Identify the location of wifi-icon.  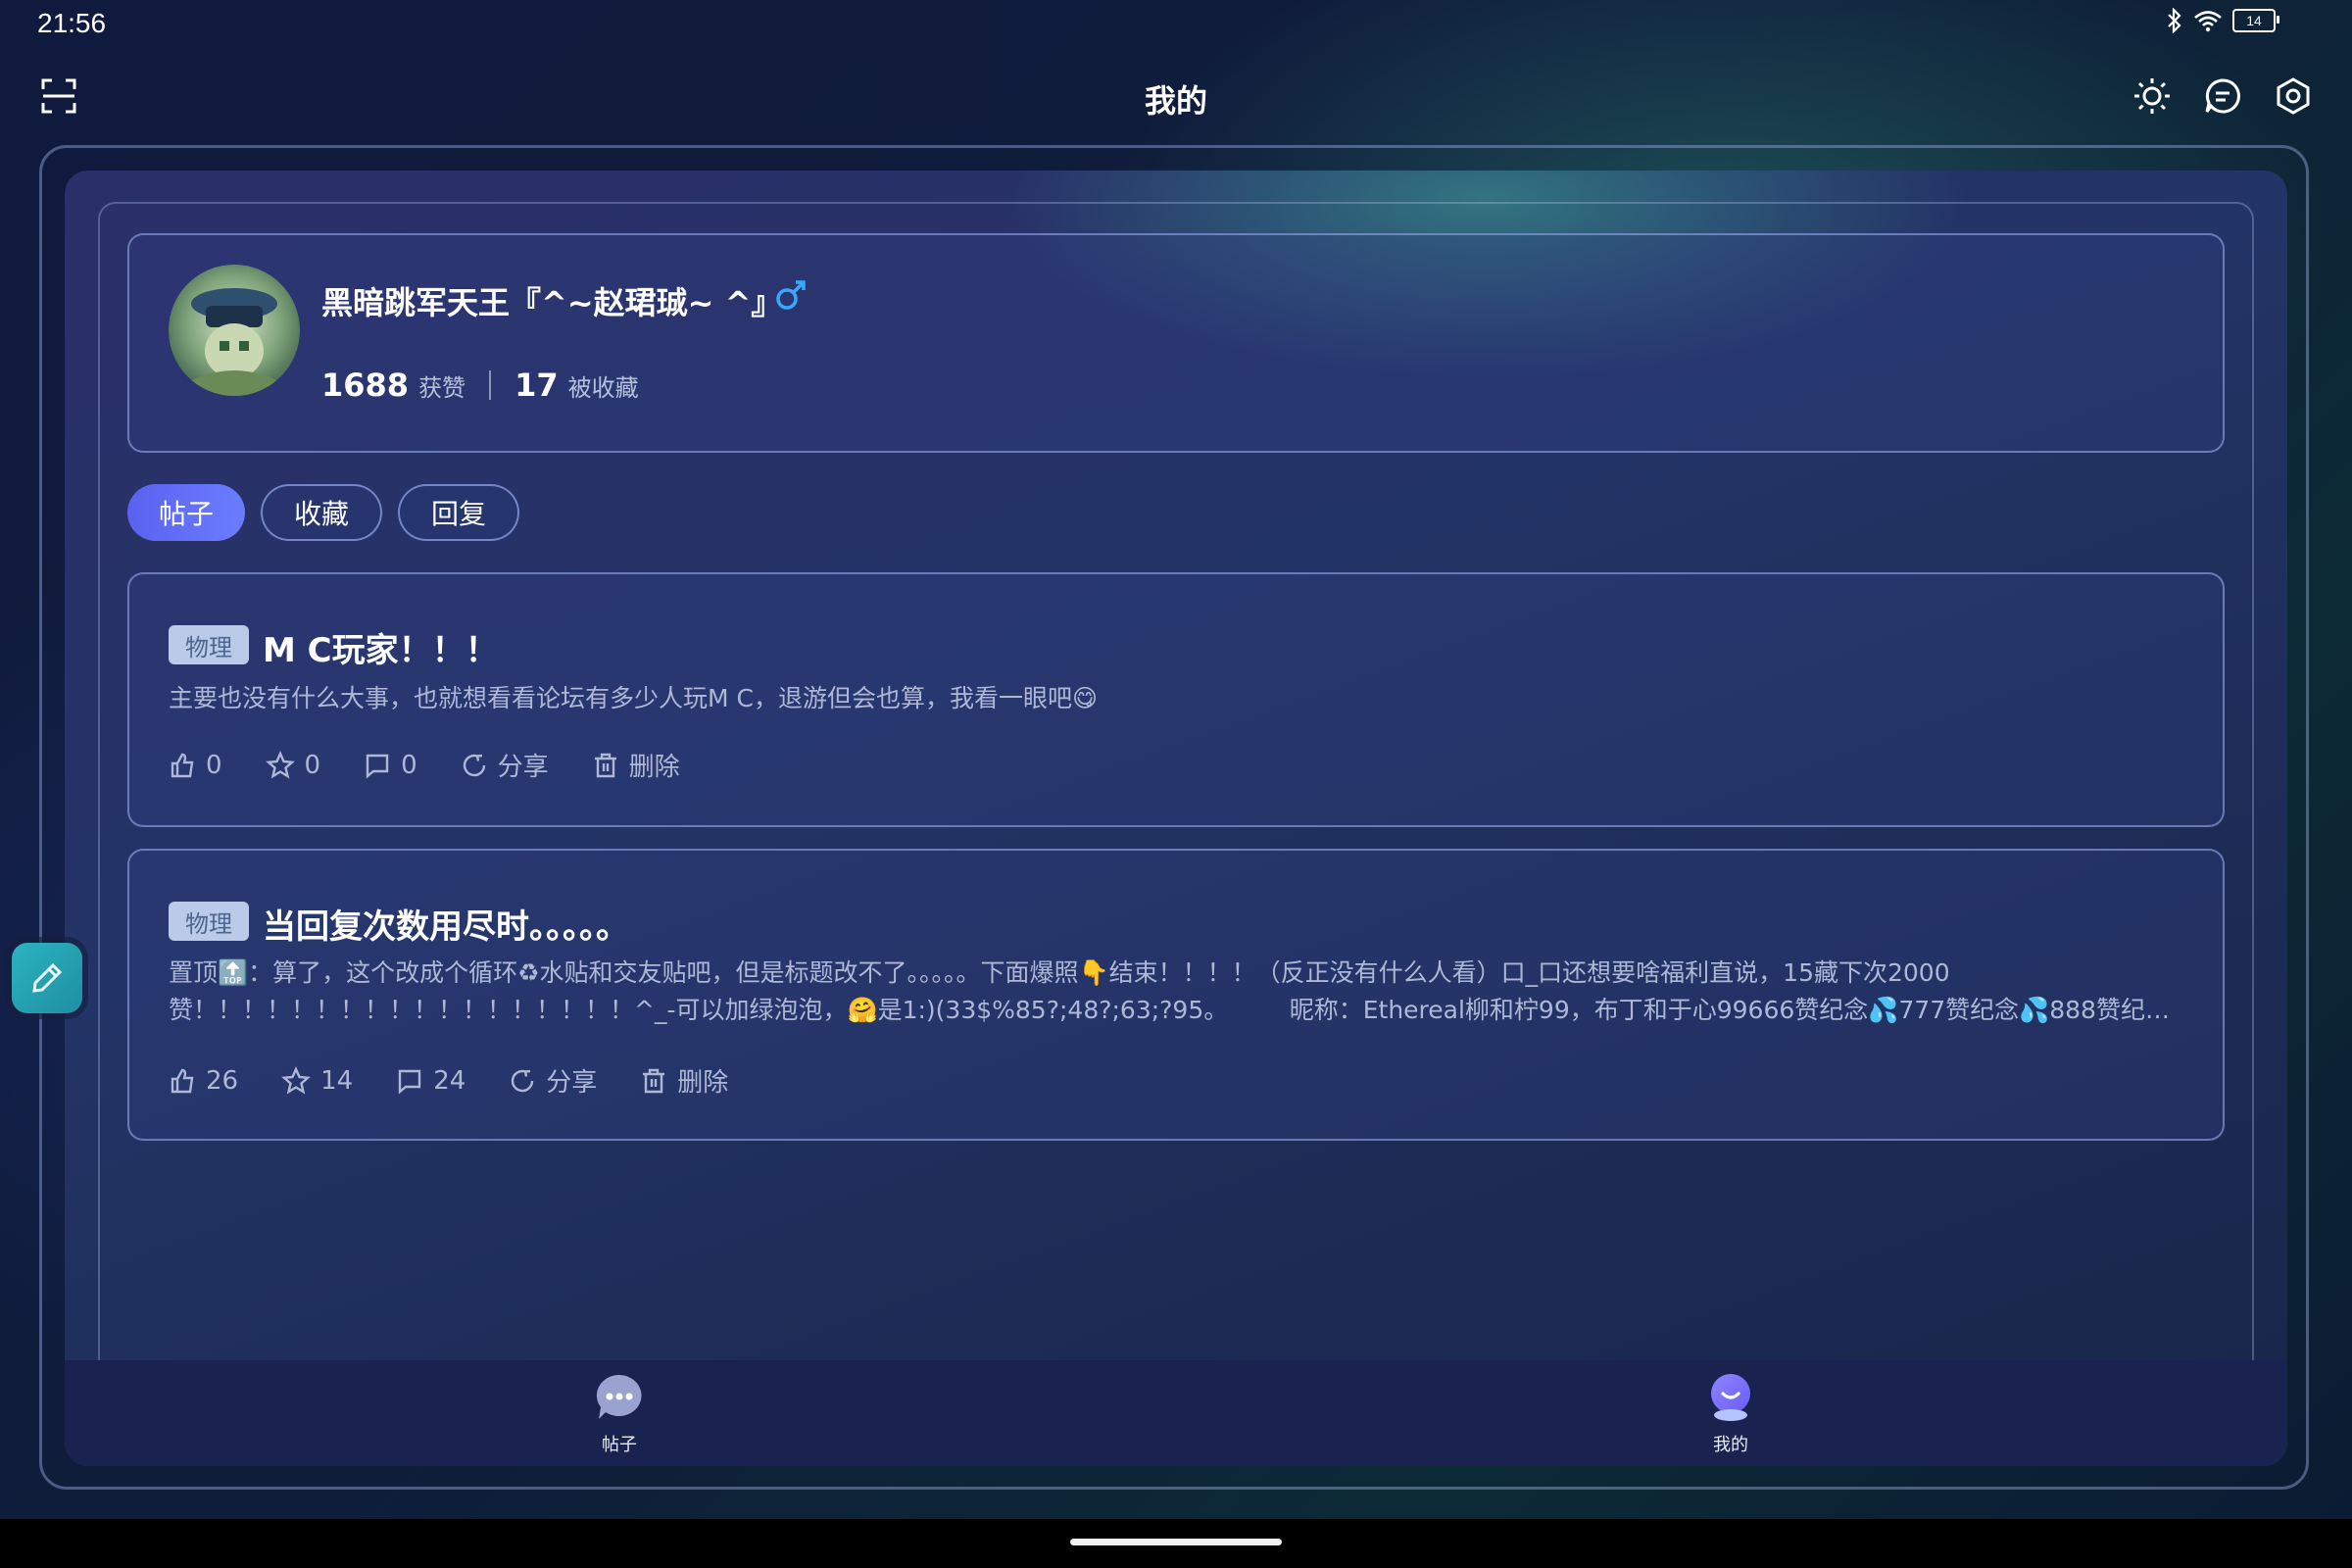
(2208, 21).